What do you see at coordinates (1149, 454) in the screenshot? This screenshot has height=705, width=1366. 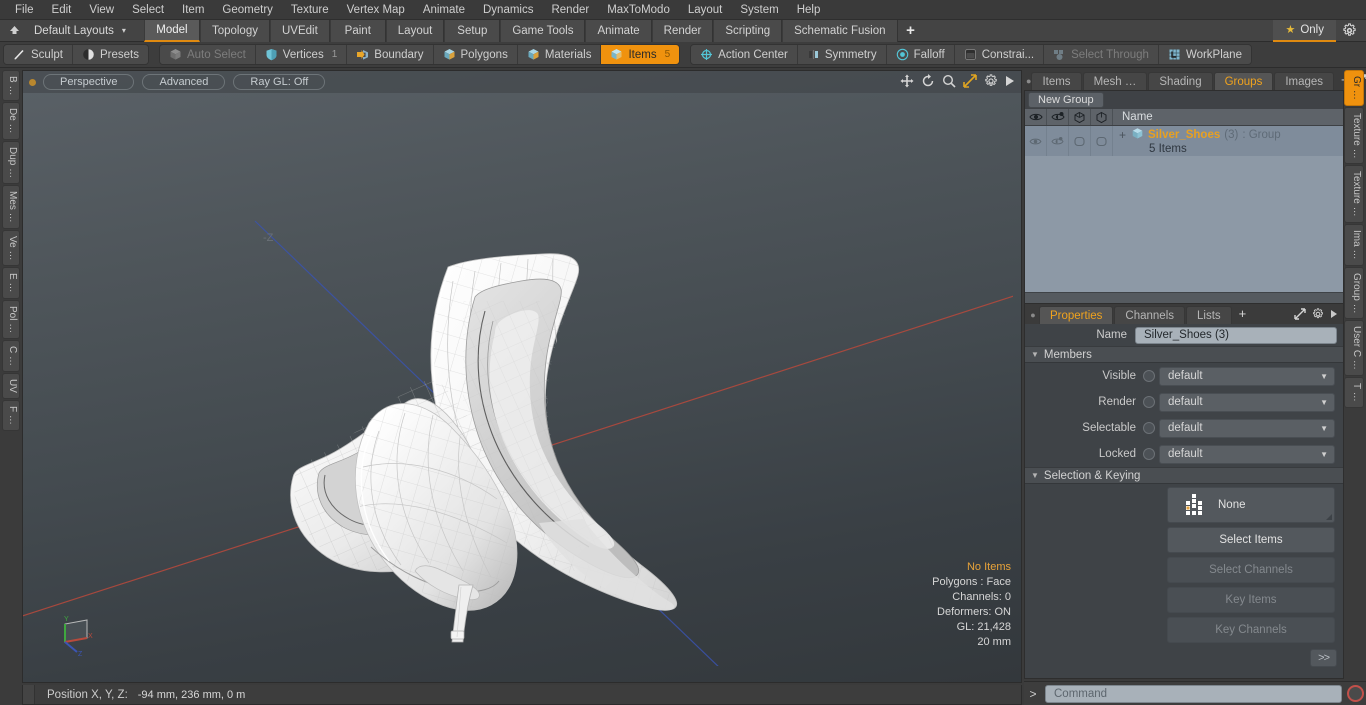 I see `locked-knob` at bounding box center [1149, 454].